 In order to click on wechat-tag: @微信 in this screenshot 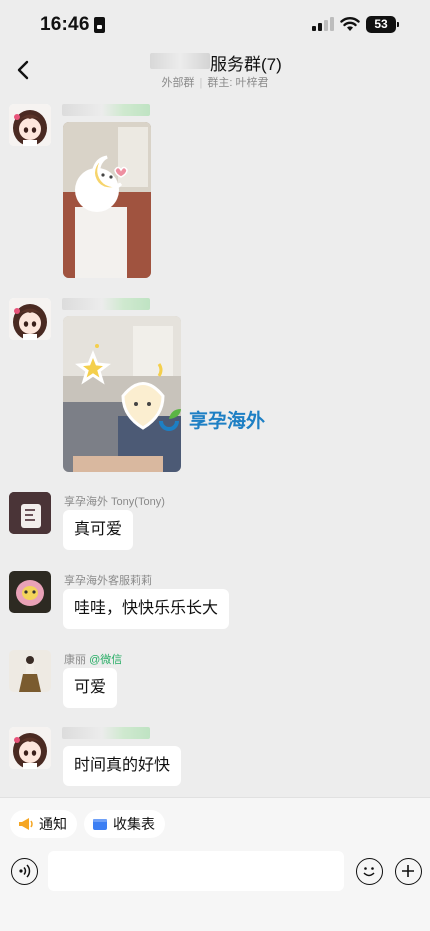, I will do `click(106, 660)`.